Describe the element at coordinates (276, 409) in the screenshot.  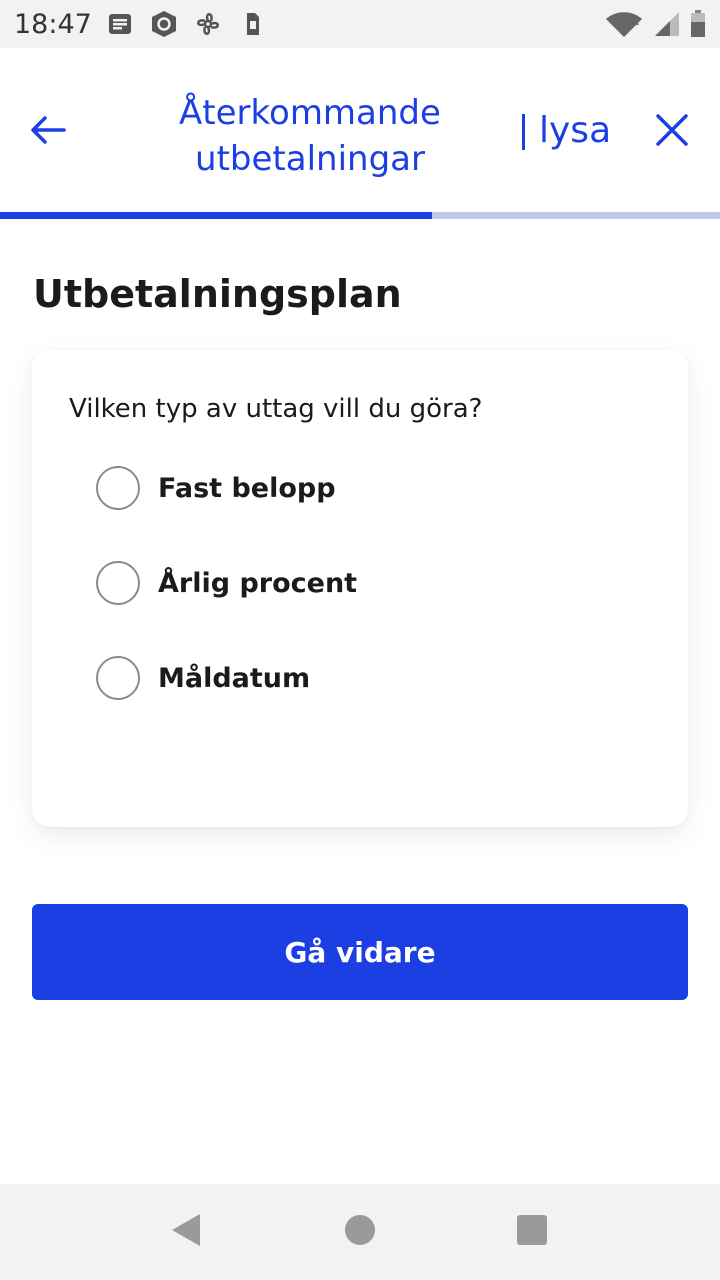
I see `question-label: Vilken typ av uttag vill du göra?` at that location.